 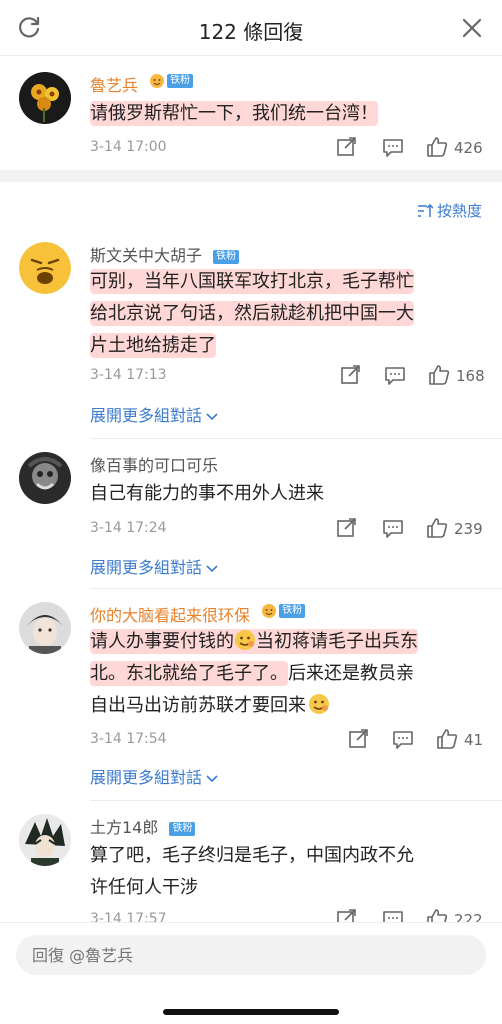 I want to click on comment-text: 算了吧，毛子终归是毛子，中国内政不允 许任何人干涉, so click(x=252, y=871).